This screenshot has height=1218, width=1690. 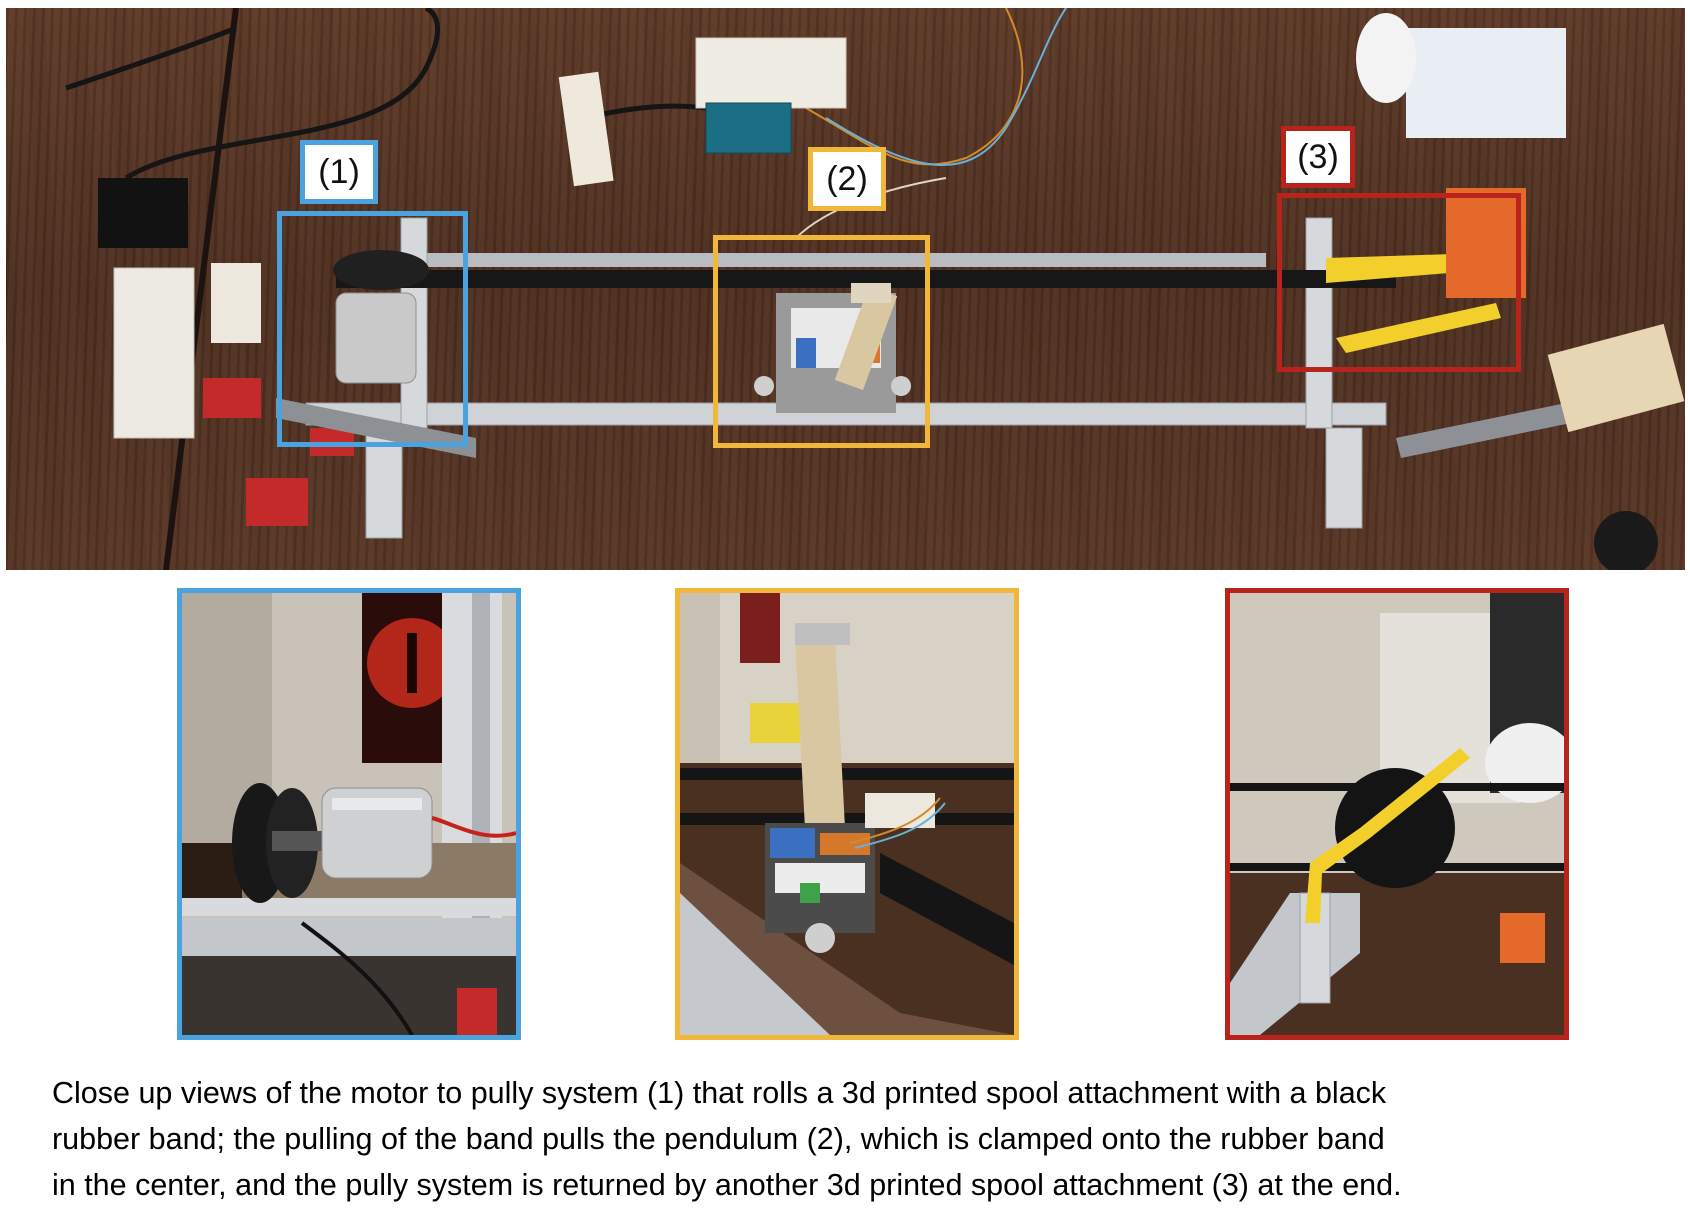 What do you see at coordinates (1486, 83) in the screenshot?
I see `bag` at bounding box center [1486, 83].